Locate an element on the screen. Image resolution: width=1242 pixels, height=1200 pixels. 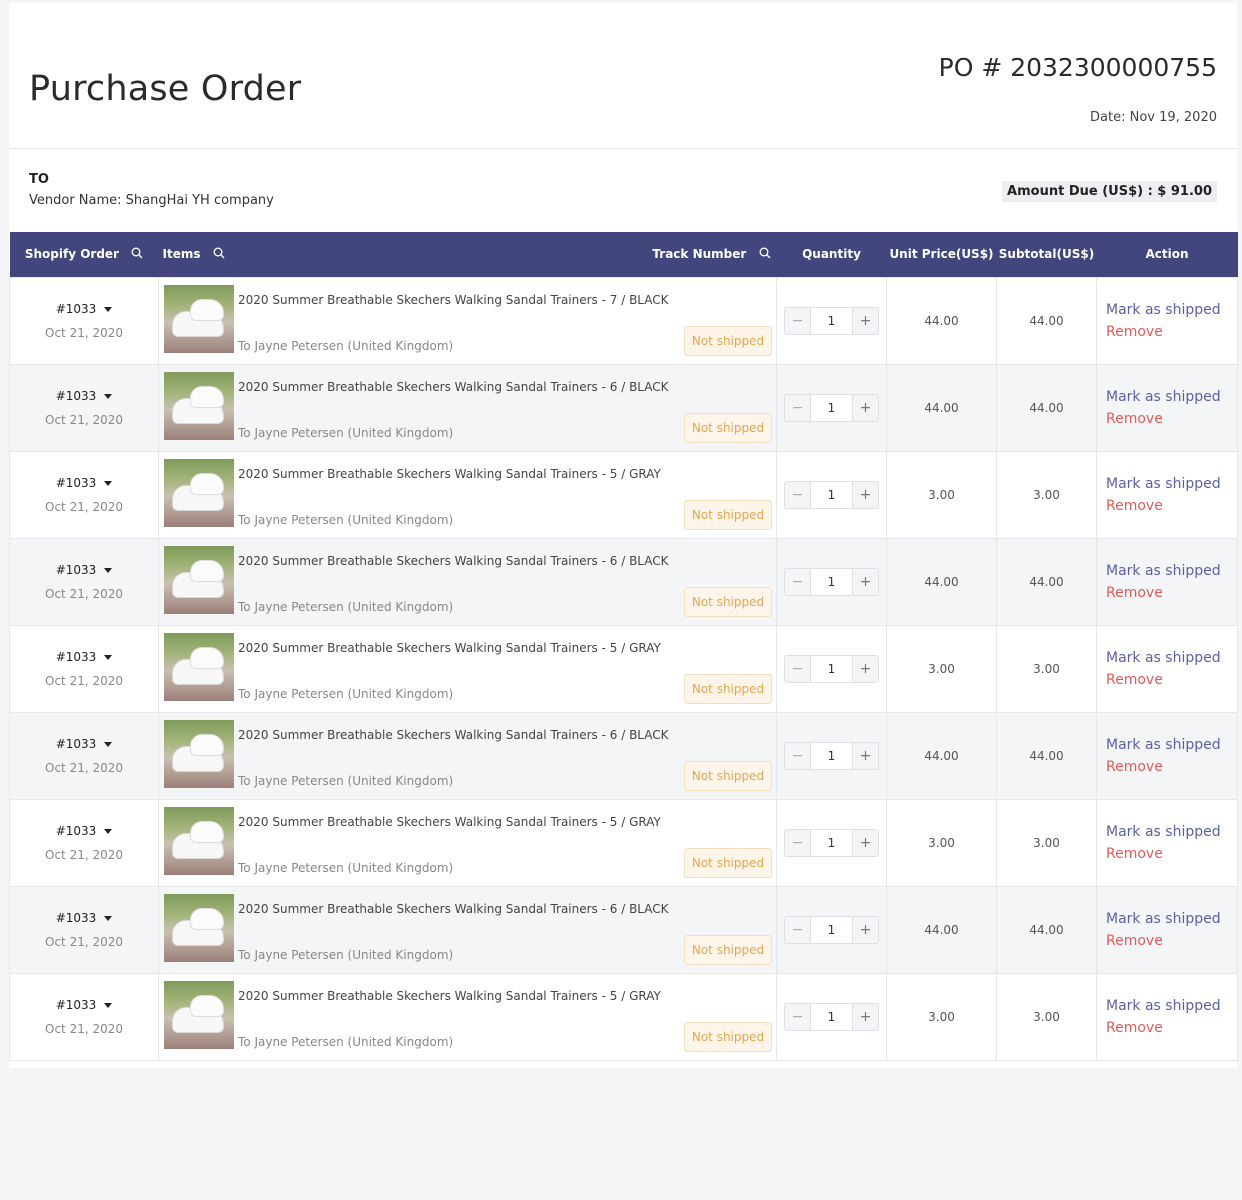
column-items: Items Track Number is located at coordinates (468, 254).